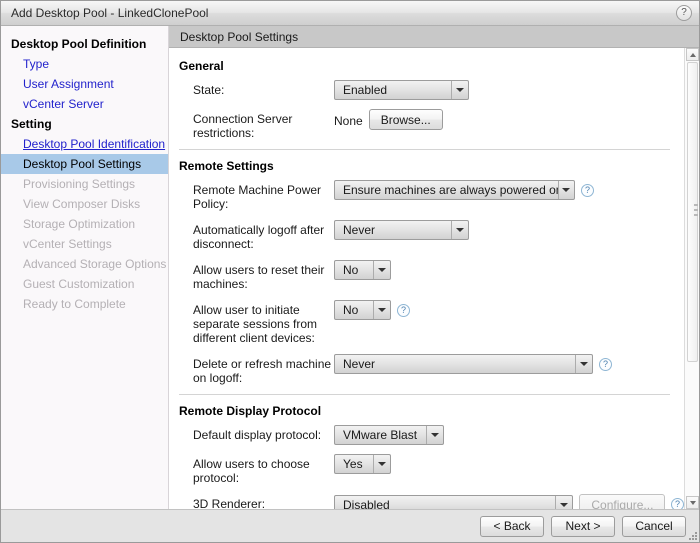  Describe the element at coordinates (424, 149) in the screenshot. I see `divider-general` at that location.